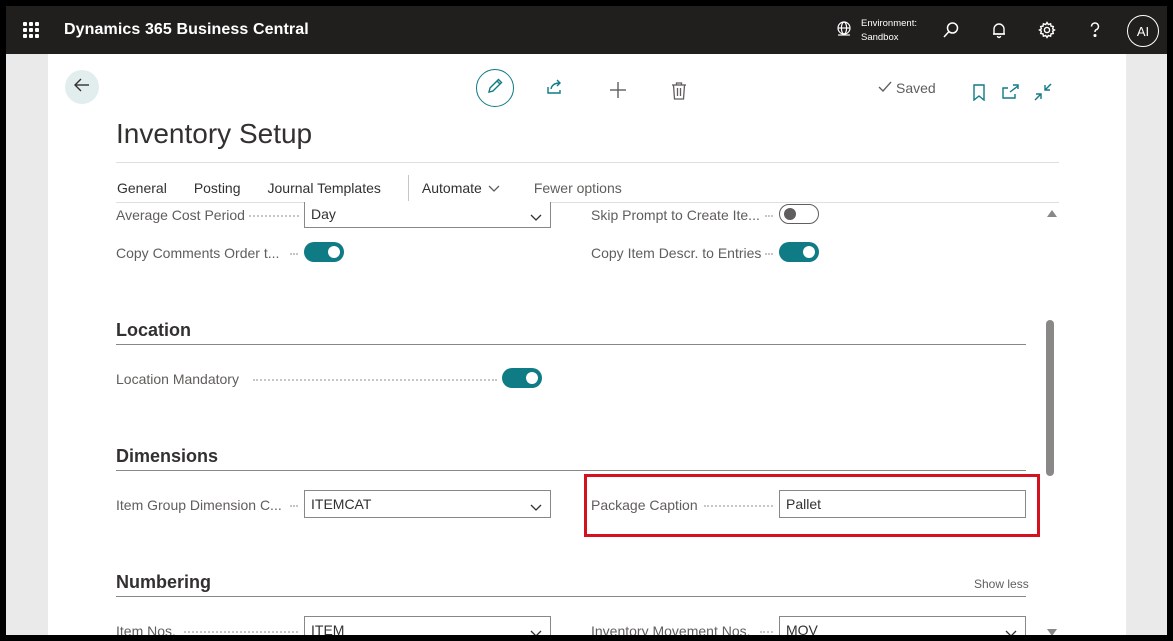 This screenshot has width=1173, height=641. I want to click on fewer-options-button: Fewer options, so click(578, 188).